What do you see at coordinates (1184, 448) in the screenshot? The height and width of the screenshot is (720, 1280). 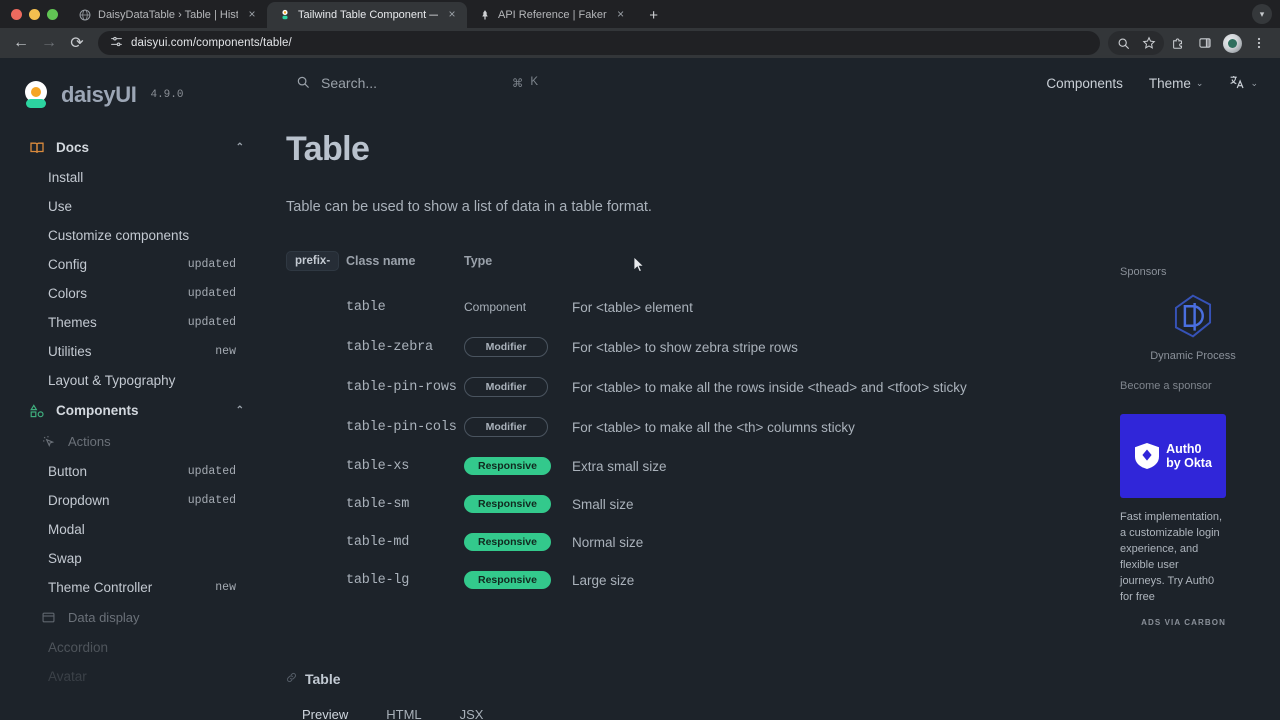 I see `ad-brand-line1: Auth0` at bounding box center [1184, 448].